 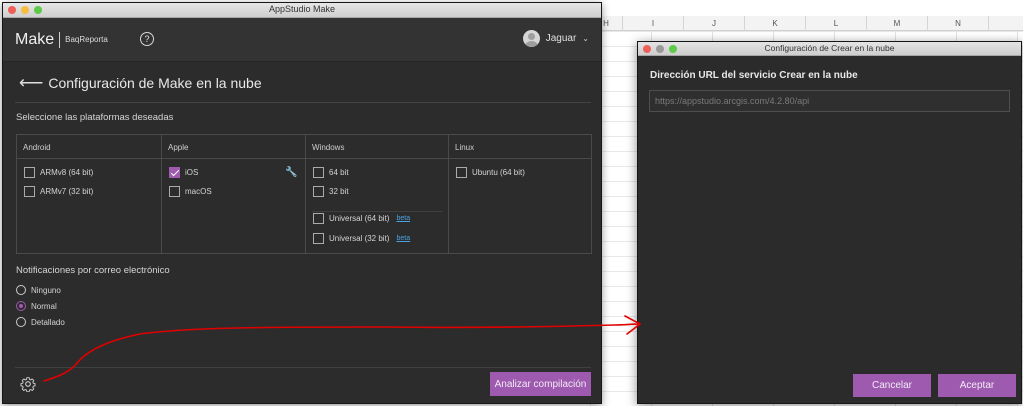 What do you see at coordinates (93, 270) in the screenshot?
I see `notifications-label: Notificaciones por correo electrónico` at bounding box center [93, 270].